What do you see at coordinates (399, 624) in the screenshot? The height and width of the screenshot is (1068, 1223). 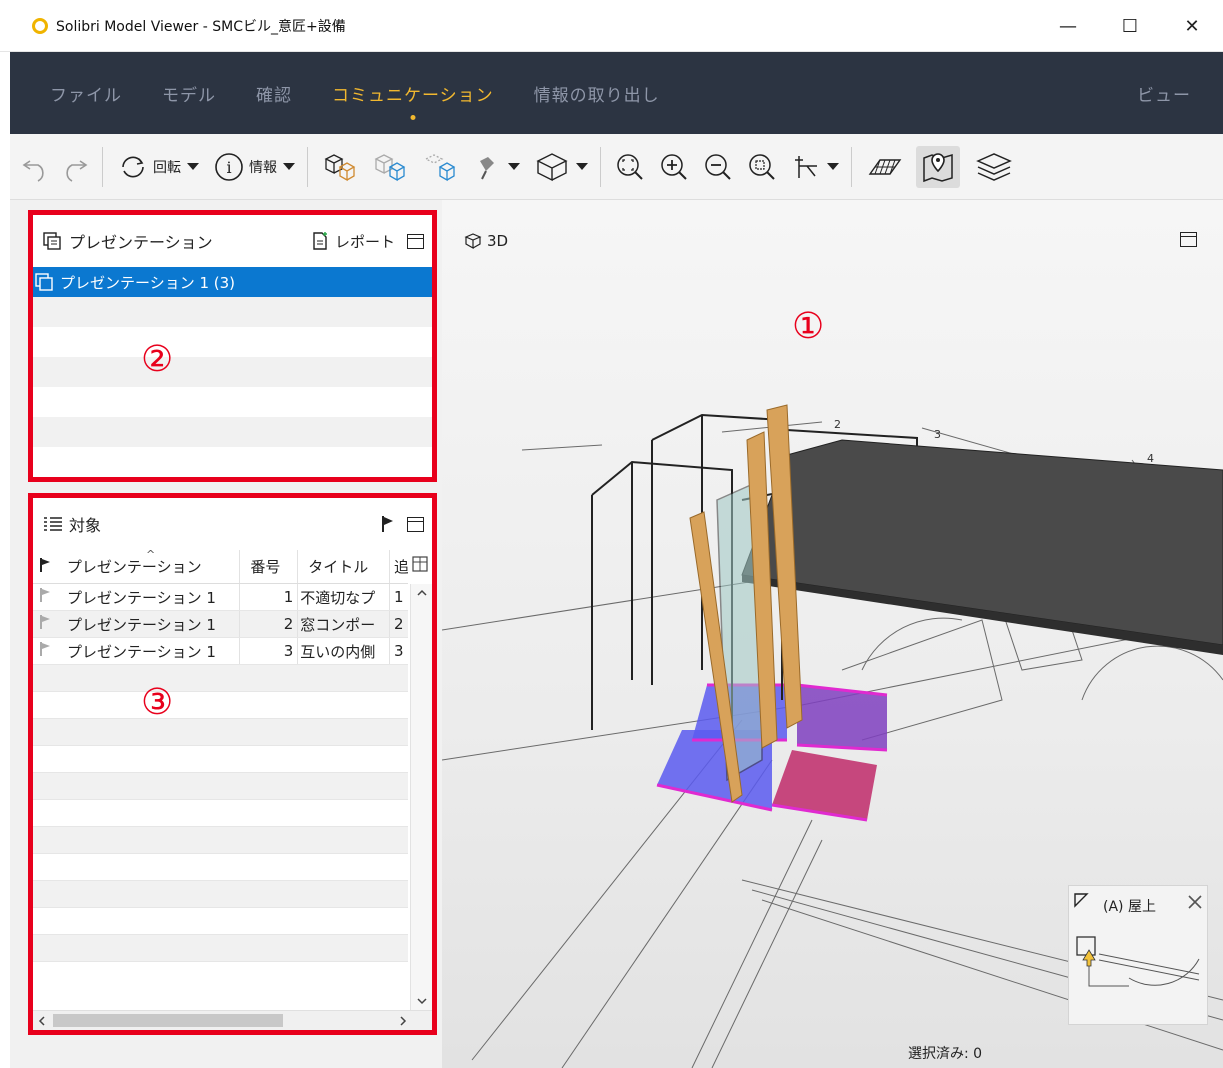 I see `cell-extra: 2` at bounding box center [399, 624].